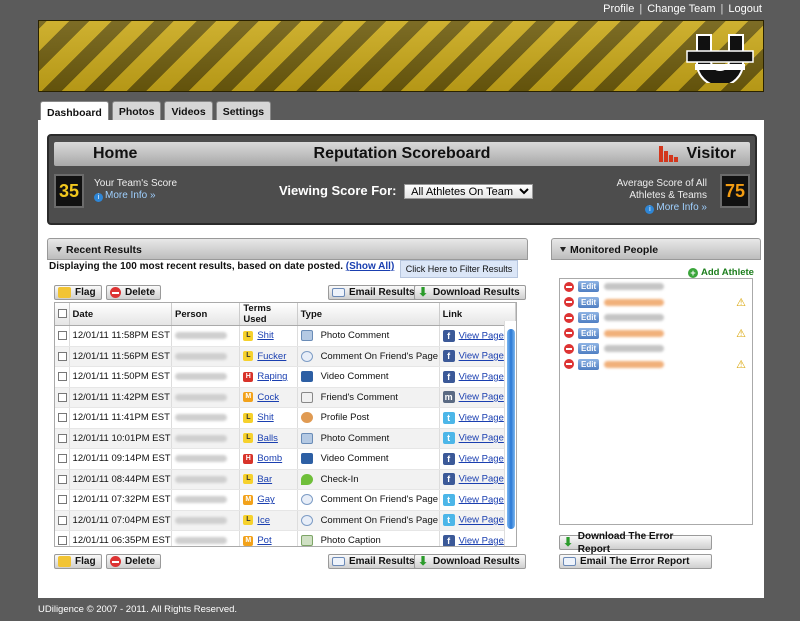 The image size is (800, 621). Describe the element at coordinates (656, 249) in the screenshot. I see `monitored-people-header: Monitored People` at that location.